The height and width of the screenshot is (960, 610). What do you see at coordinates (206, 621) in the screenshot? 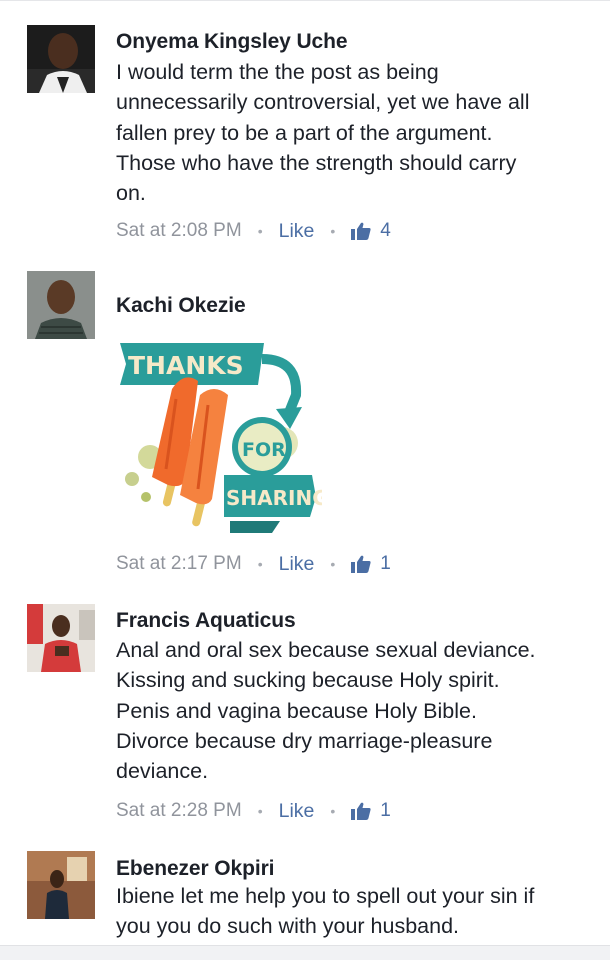
I see `comment-author: Francis Aquaticus` at bounding box center [206, 621].